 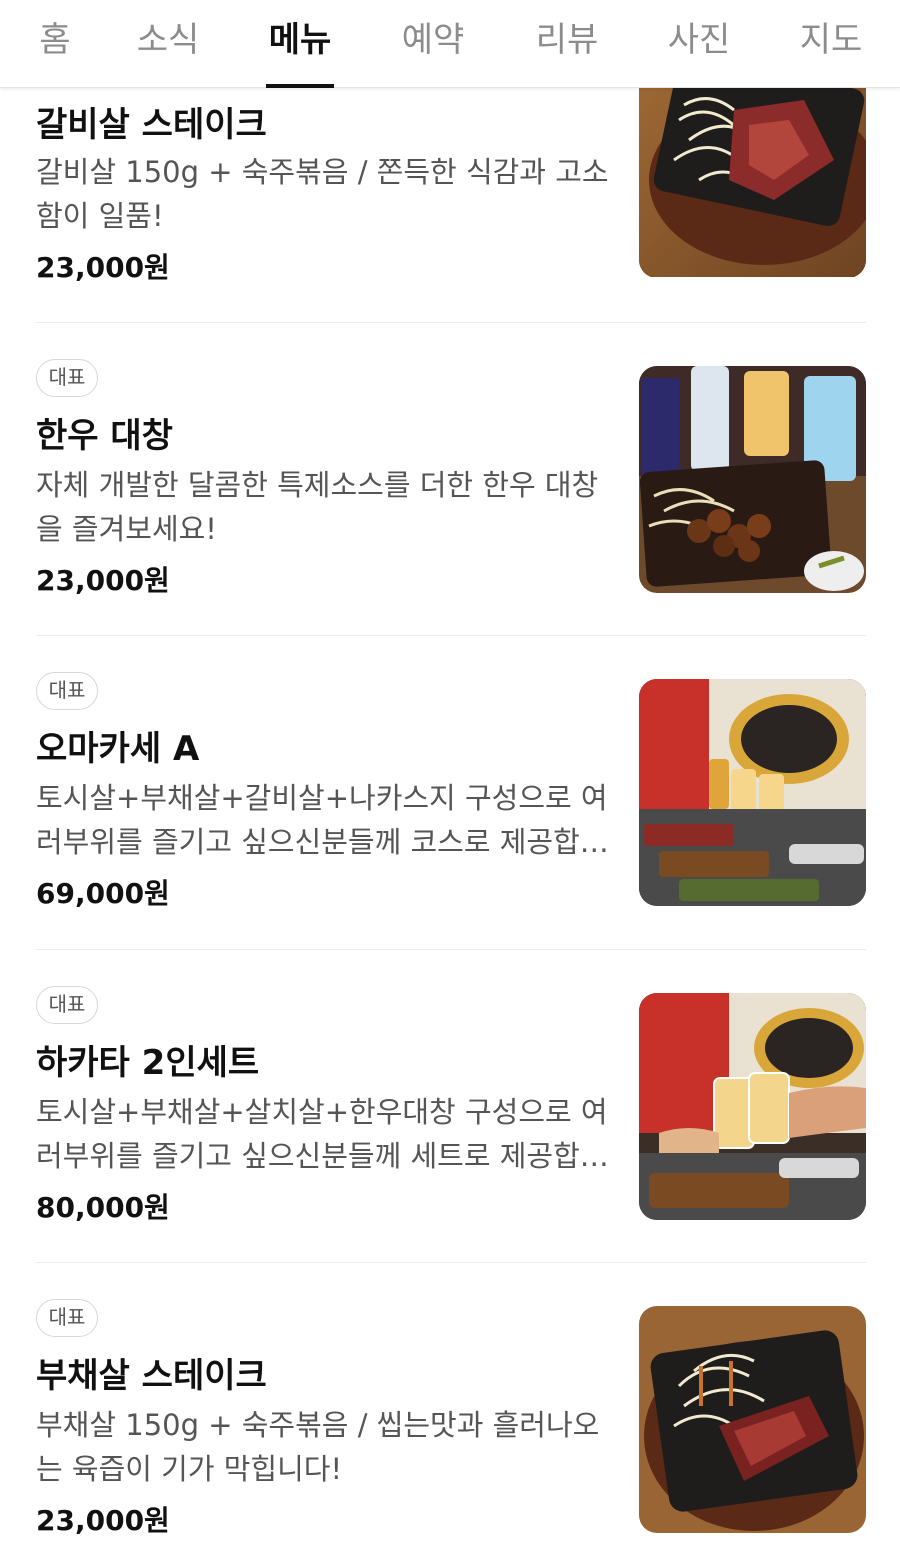 What do you see at coordinates (831, 50) in the screenshot?
I see `tab-map: 지도` at bounding box center [831, 50].